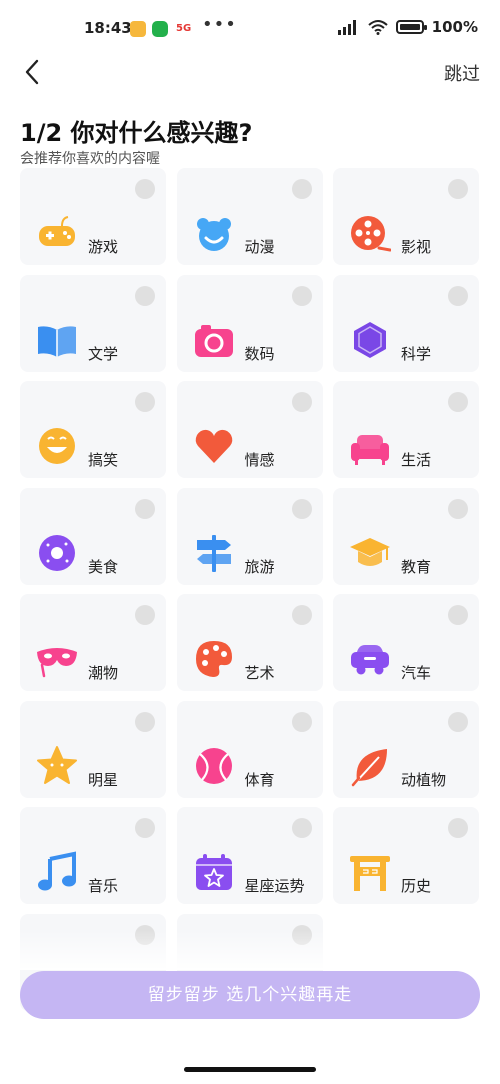 Image resolution: width=500 pixels, height=1084 pixels. What do you see at coordinates (416, 886) in the screenshot?
I see `interest-label: 历史` at bounding box center [416, 886].